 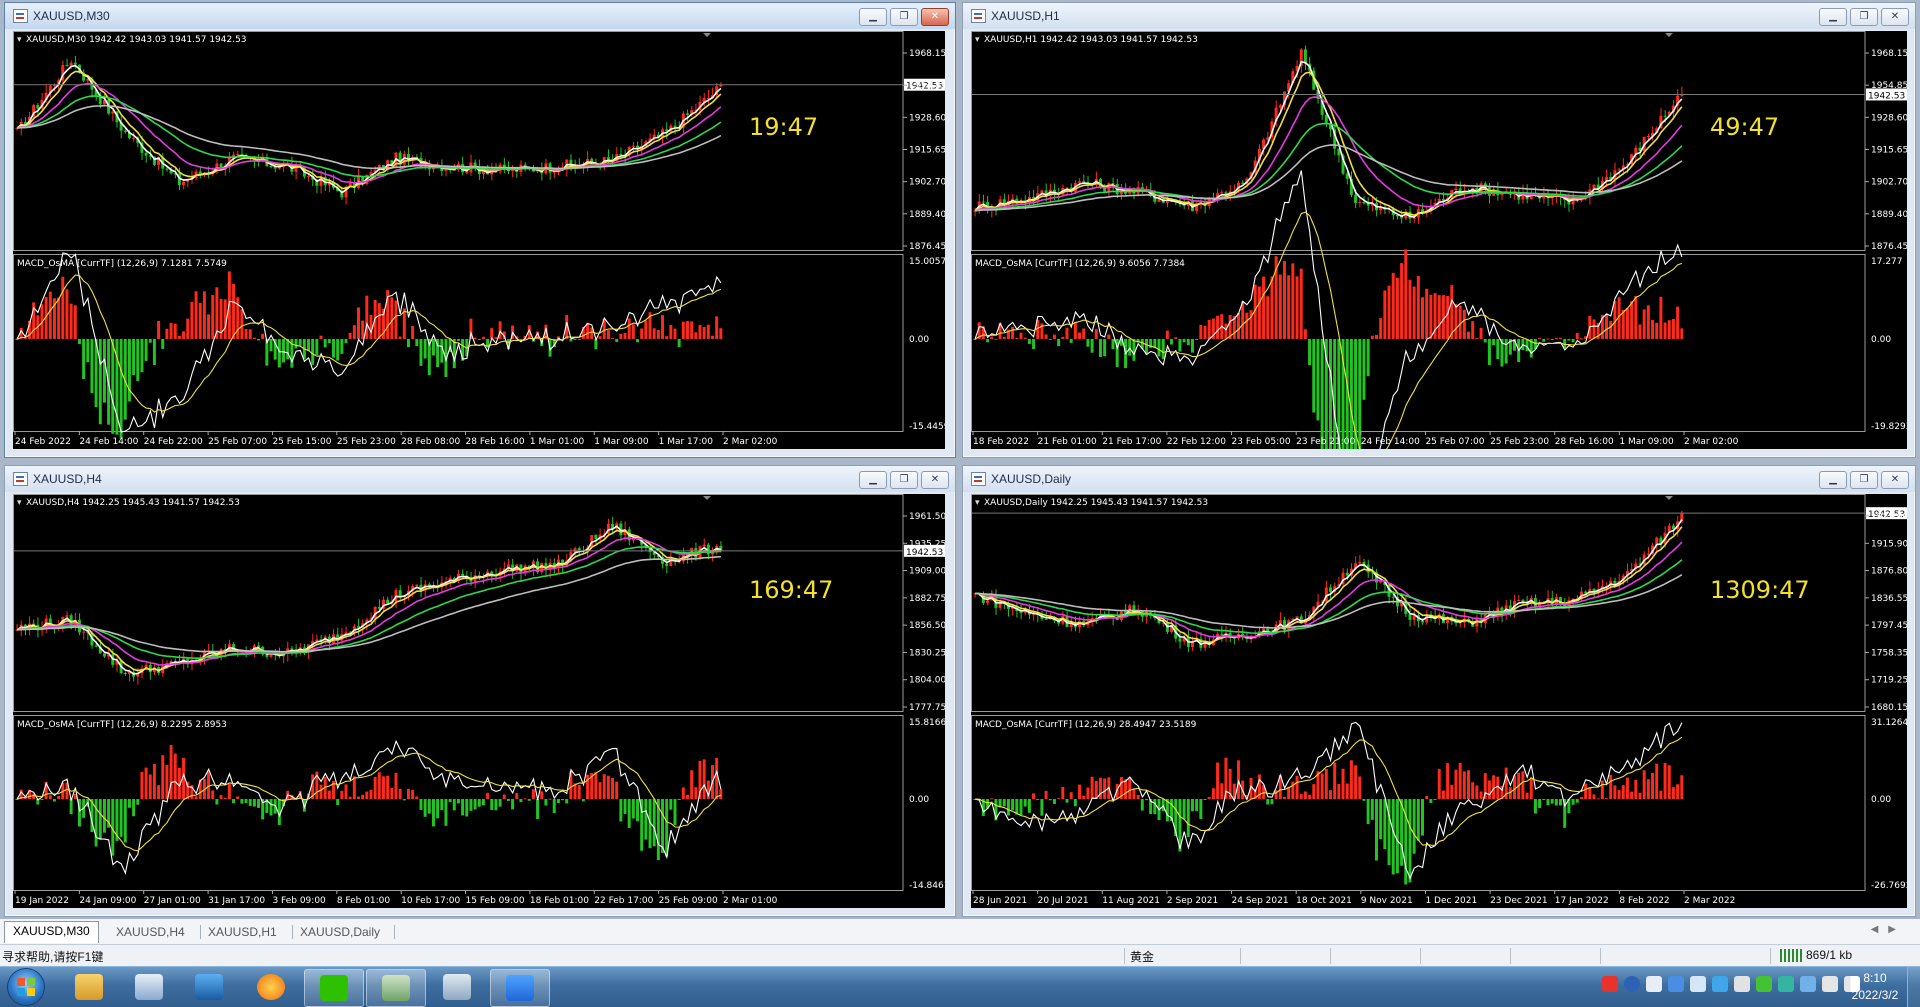 What do you see at coordinates (20, 16) in the screenshot?
I see `chart-window-icon` at bounding box center [20, 16].